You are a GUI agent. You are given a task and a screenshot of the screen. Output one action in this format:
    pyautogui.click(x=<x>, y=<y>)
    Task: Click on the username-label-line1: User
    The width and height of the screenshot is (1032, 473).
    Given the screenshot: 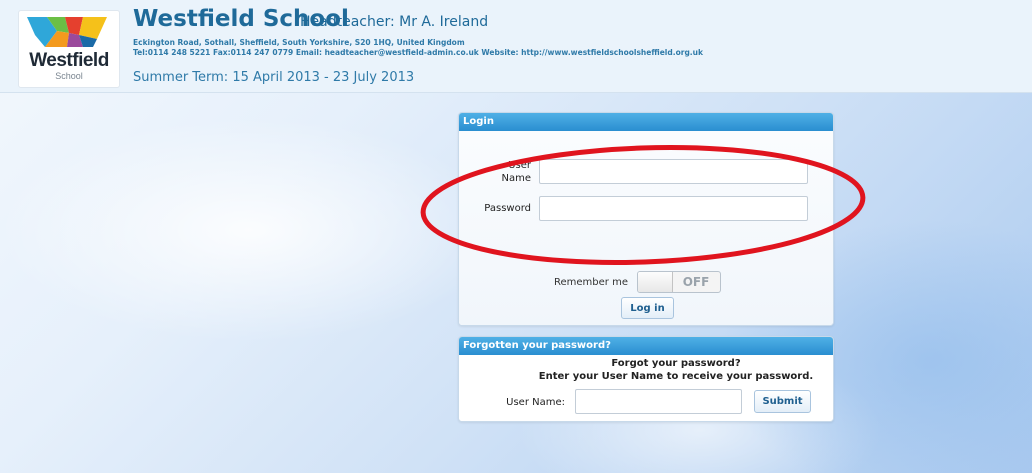 What is the action you would take?
    pyautogui.click(x=519, y=165)
    